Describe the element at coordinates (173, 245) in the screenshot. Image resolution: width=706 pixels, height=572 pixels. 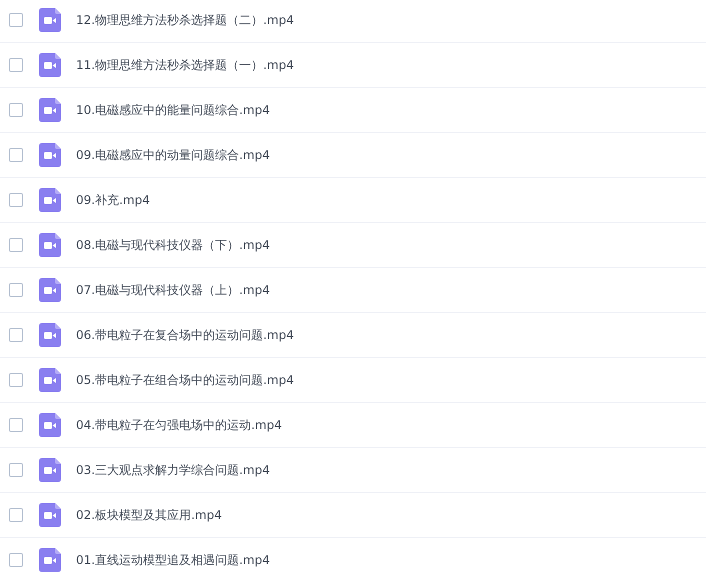
I see `file-name: 08.电磁与现代科技仪器（下）.mp4` at that location.